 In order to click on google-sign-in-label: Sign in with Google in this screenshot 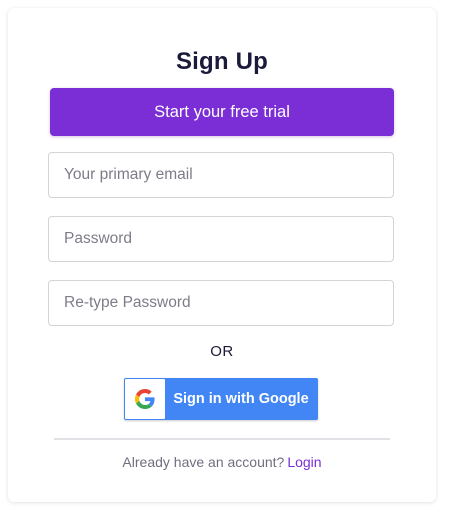, I will do `click(241, 399)`.